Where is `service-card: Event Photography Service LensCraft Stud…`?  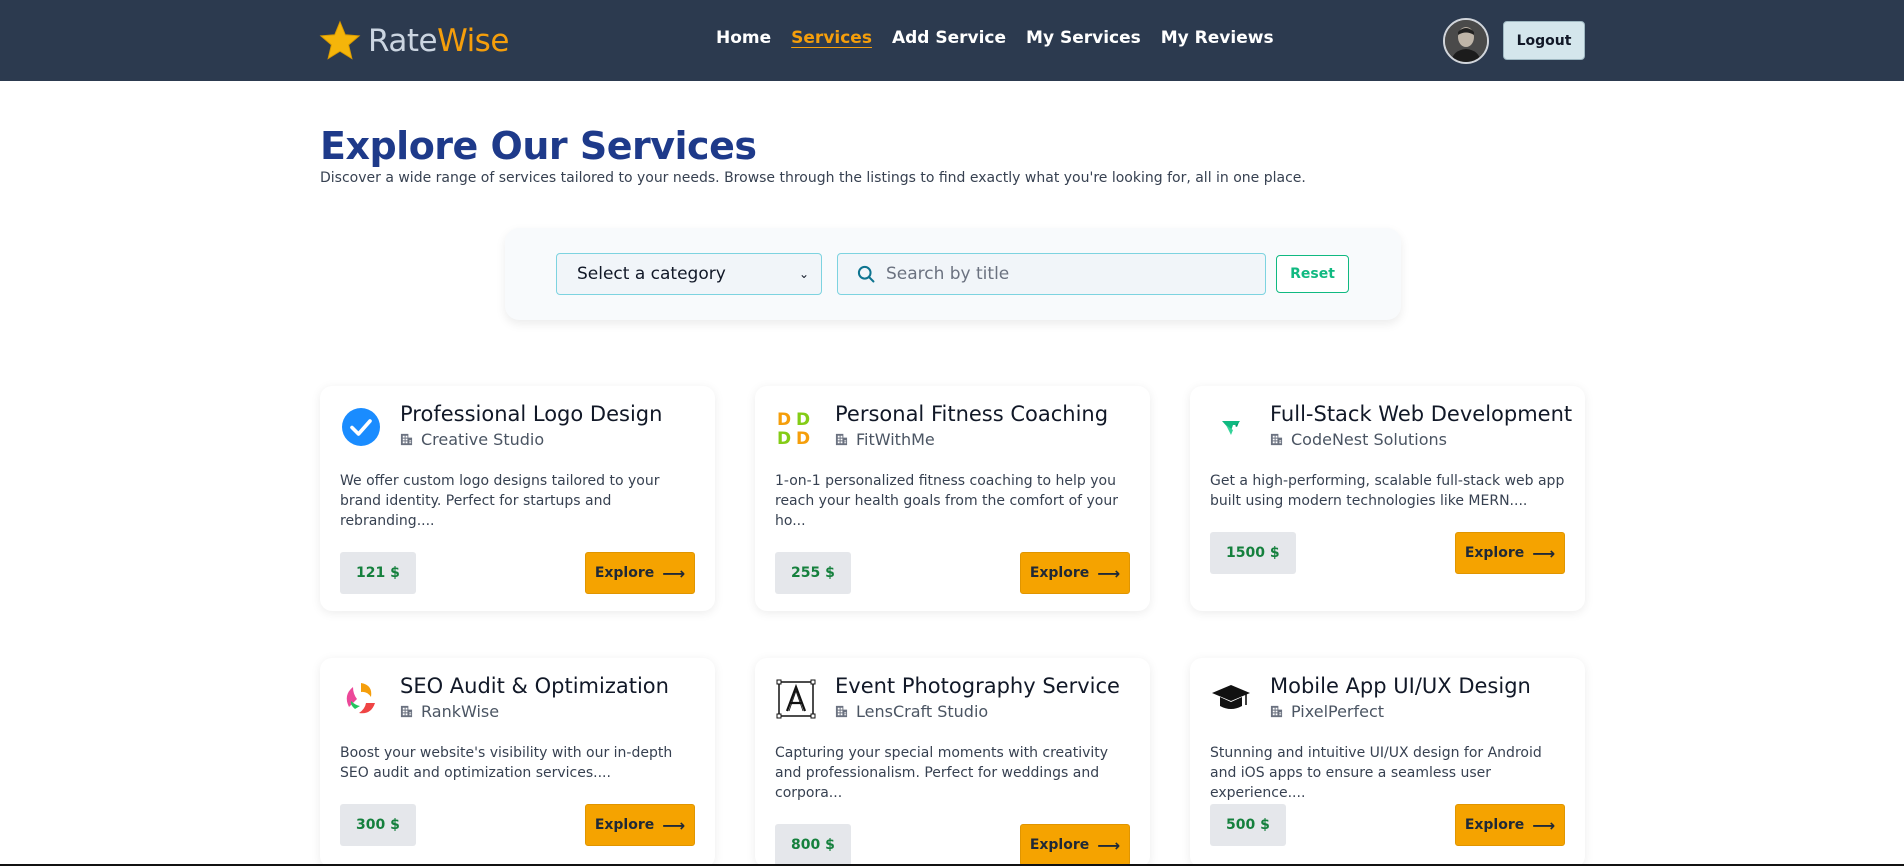
service-card: Event Photography Service LensCraft Stud… is located at coordinates (952, 762).